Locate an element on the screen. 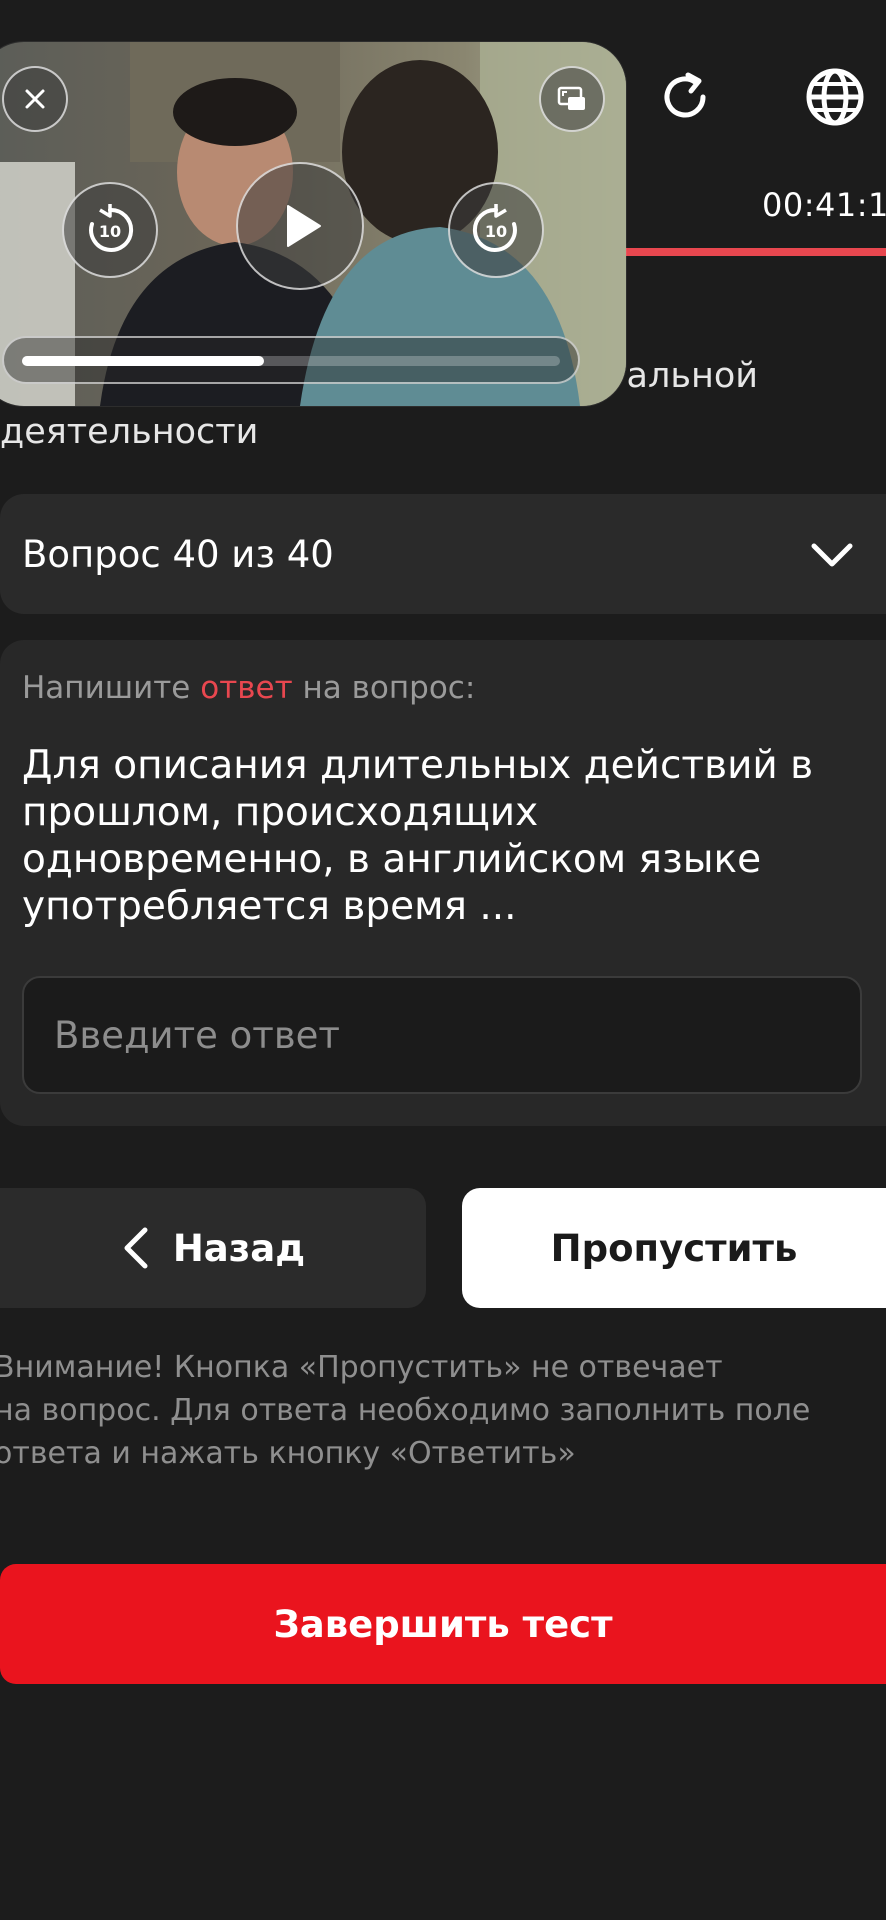  skip-button: Пропустить is located at coordinates (674, 1248).